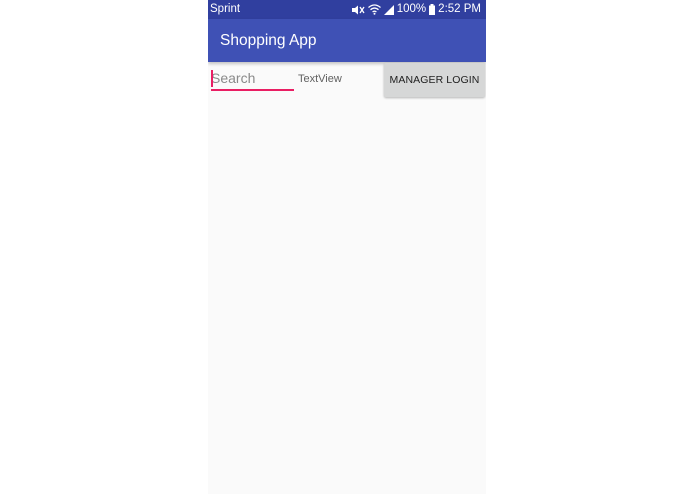  Describe the element at coordinates (347, 9) in the screenshot. I see `status-bar: Sprint 100% 2:52 PM` at that location.